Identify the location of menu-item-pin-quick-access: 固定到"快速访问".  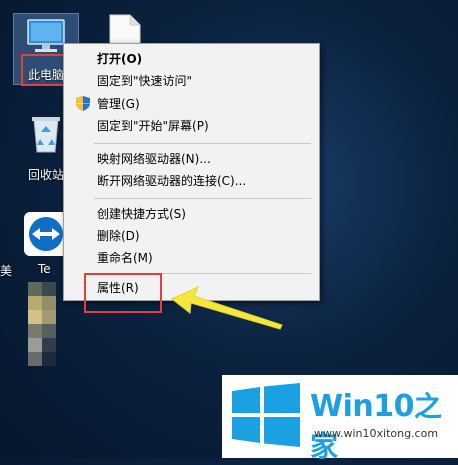
(144, 81).